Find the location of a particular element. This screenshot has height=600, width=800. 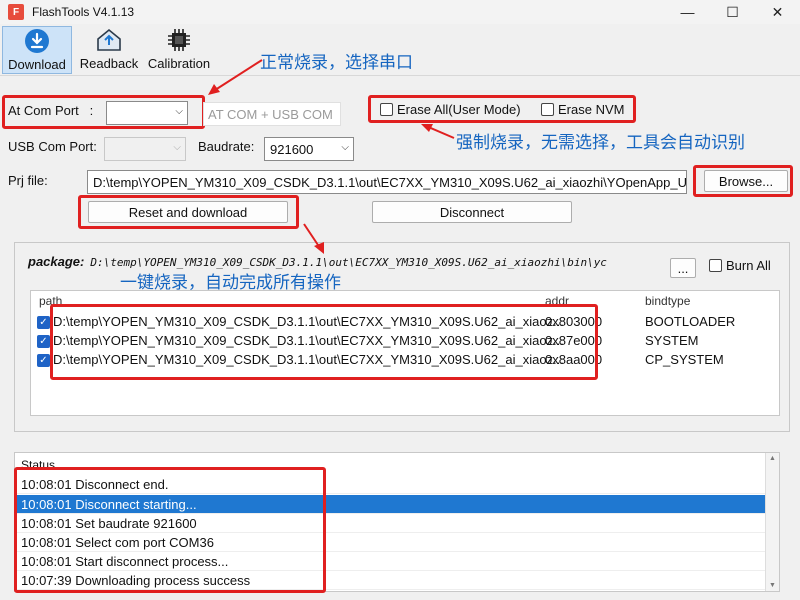

readback-icon is located at coordinates (109, 40).